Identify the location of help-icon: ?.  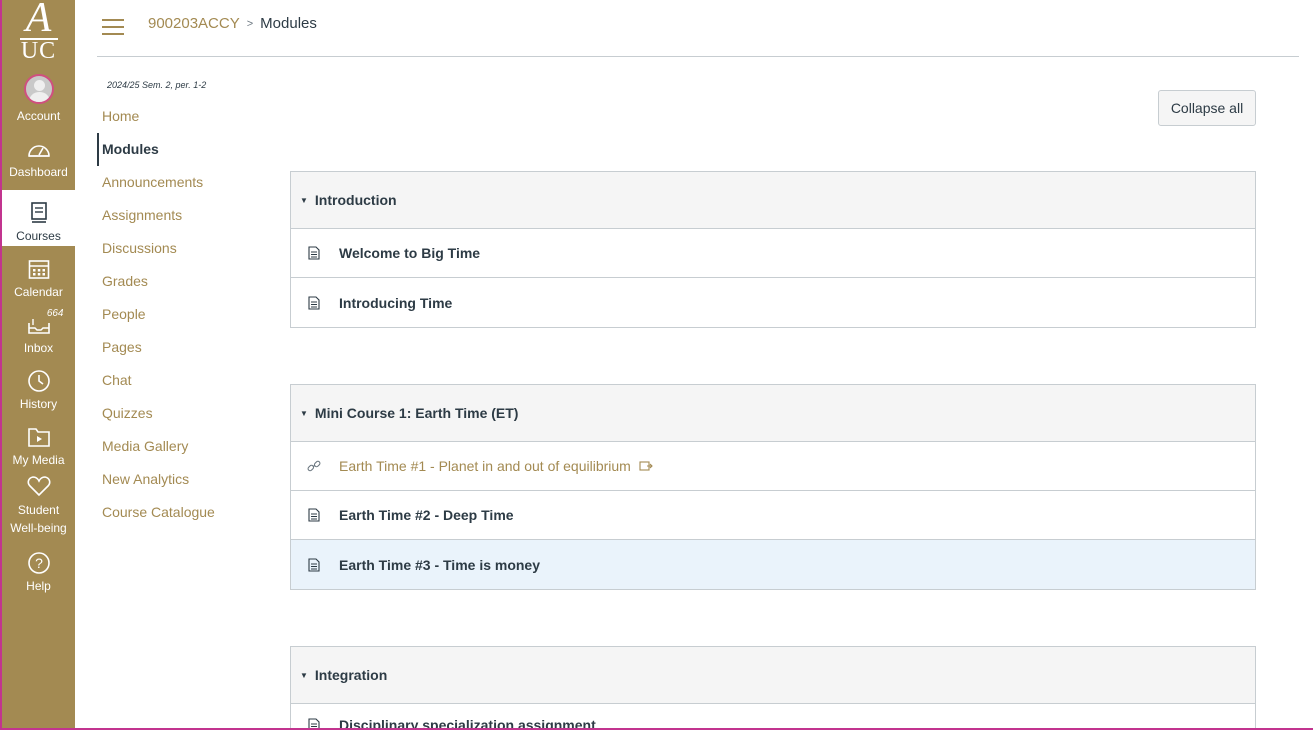
(39, 563).